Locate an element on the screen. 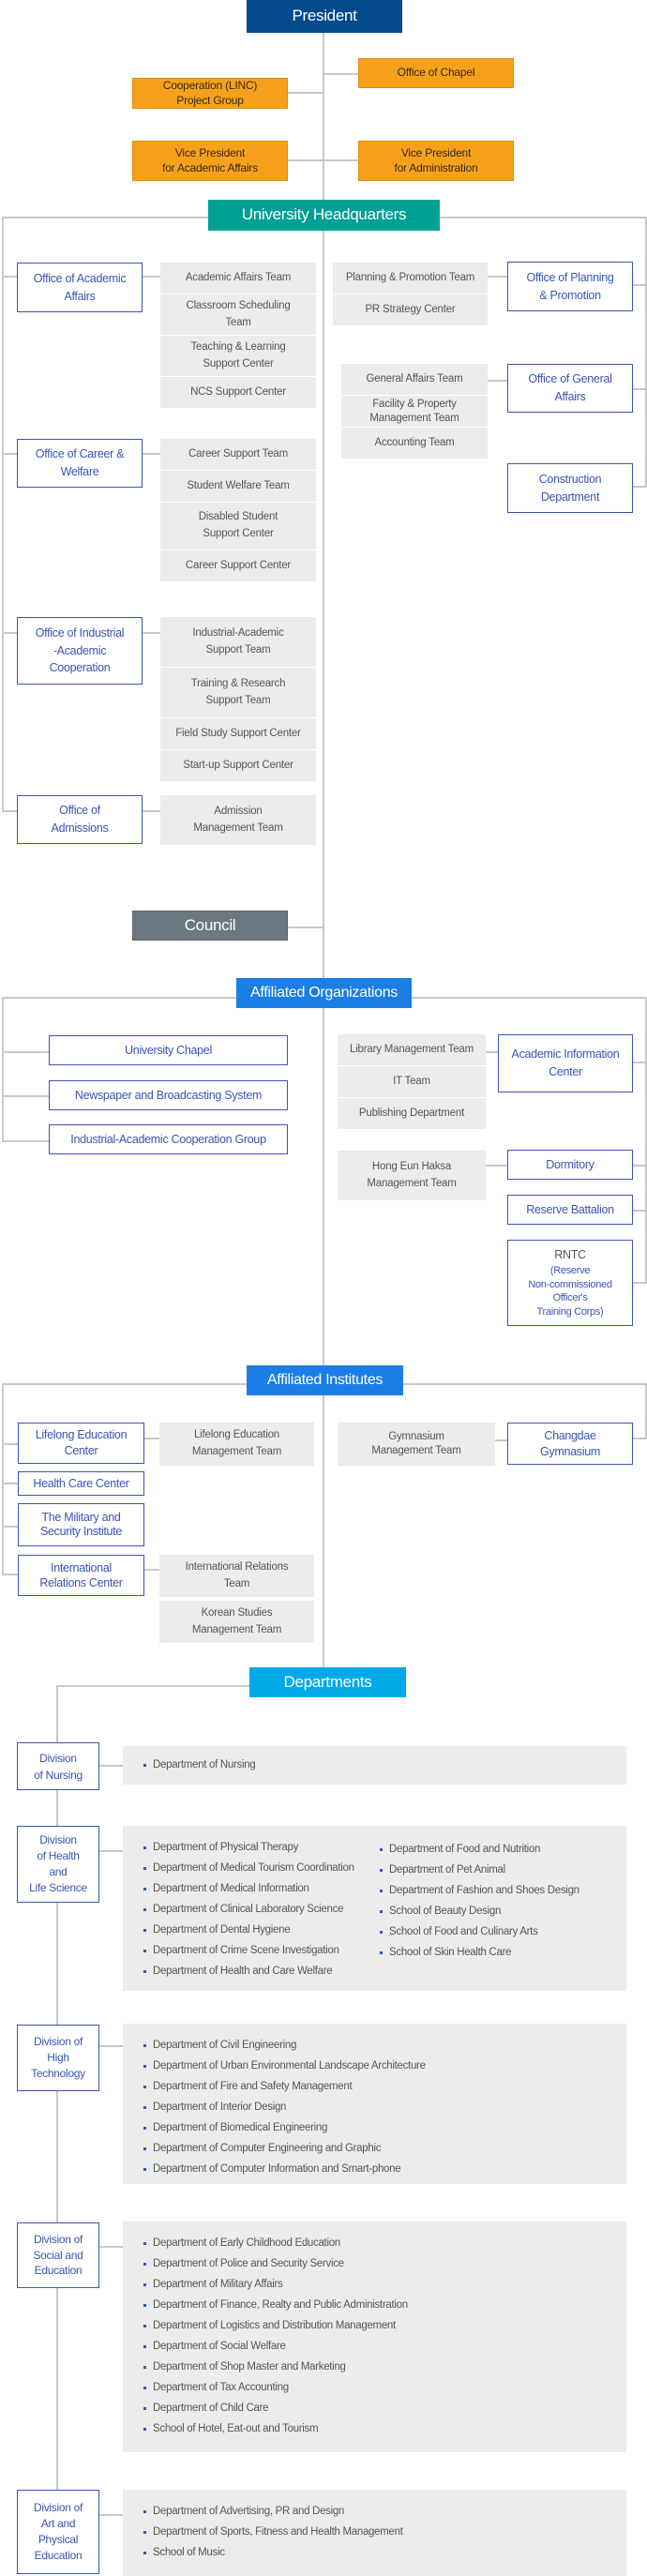 This screenshot has height=2576, width=647. team-disabled-student: Disabled Student Support Center is located at coordinates (238, 526).